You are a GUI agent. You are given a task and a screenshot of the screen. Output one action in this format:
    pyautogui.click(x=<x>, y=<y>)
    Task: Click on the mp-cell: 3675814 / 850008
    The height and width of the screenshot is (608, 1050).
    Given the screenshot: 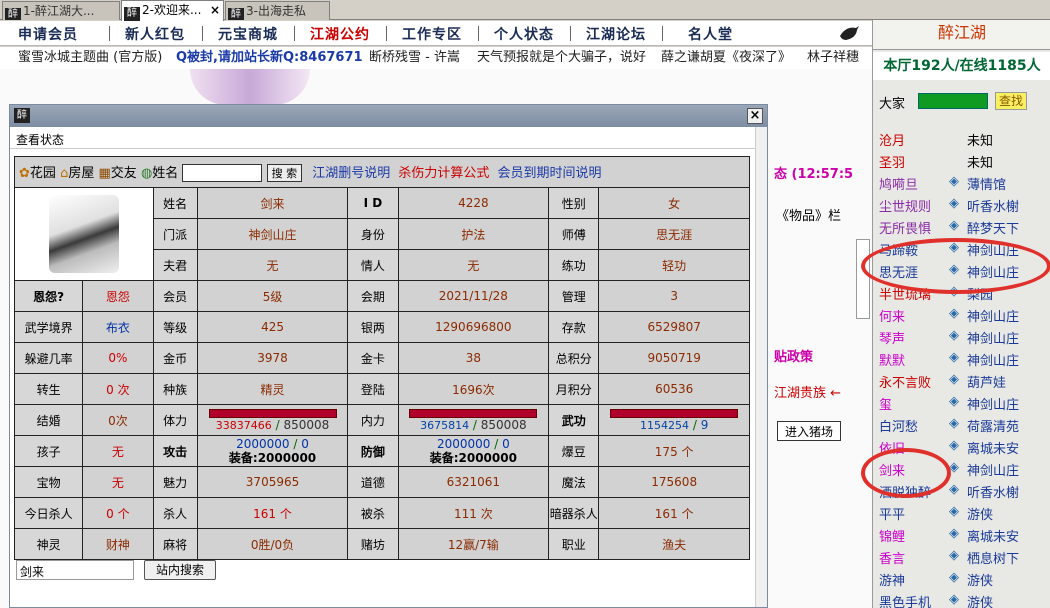 What is the action you would take?
    pyautogui.click(x=473, y=420)
    